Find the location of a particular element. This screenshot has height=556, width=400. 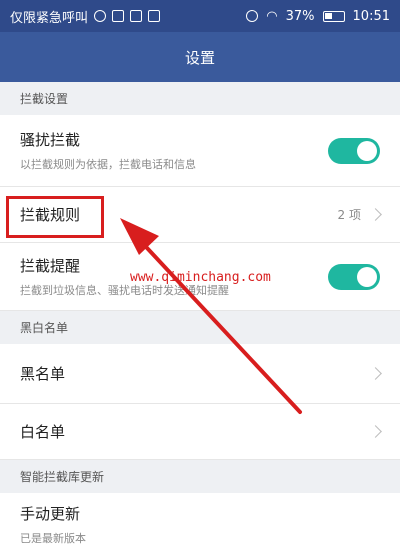

mail-icon is located at coordinates (154, 16).